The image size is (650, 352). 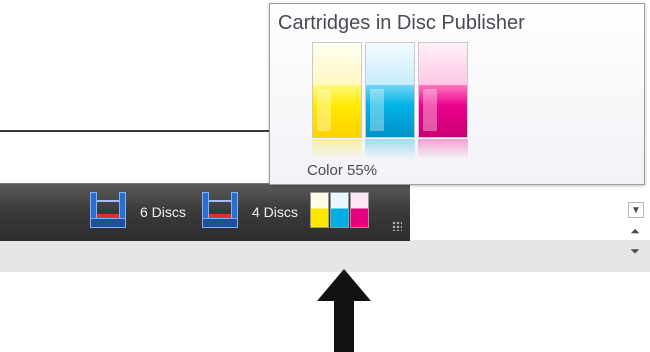 What do you see at coordinates (163, 212) in the screenshot?
I see `disc-bin-1-label: 6 Discs` at bounding box center [163, 212].